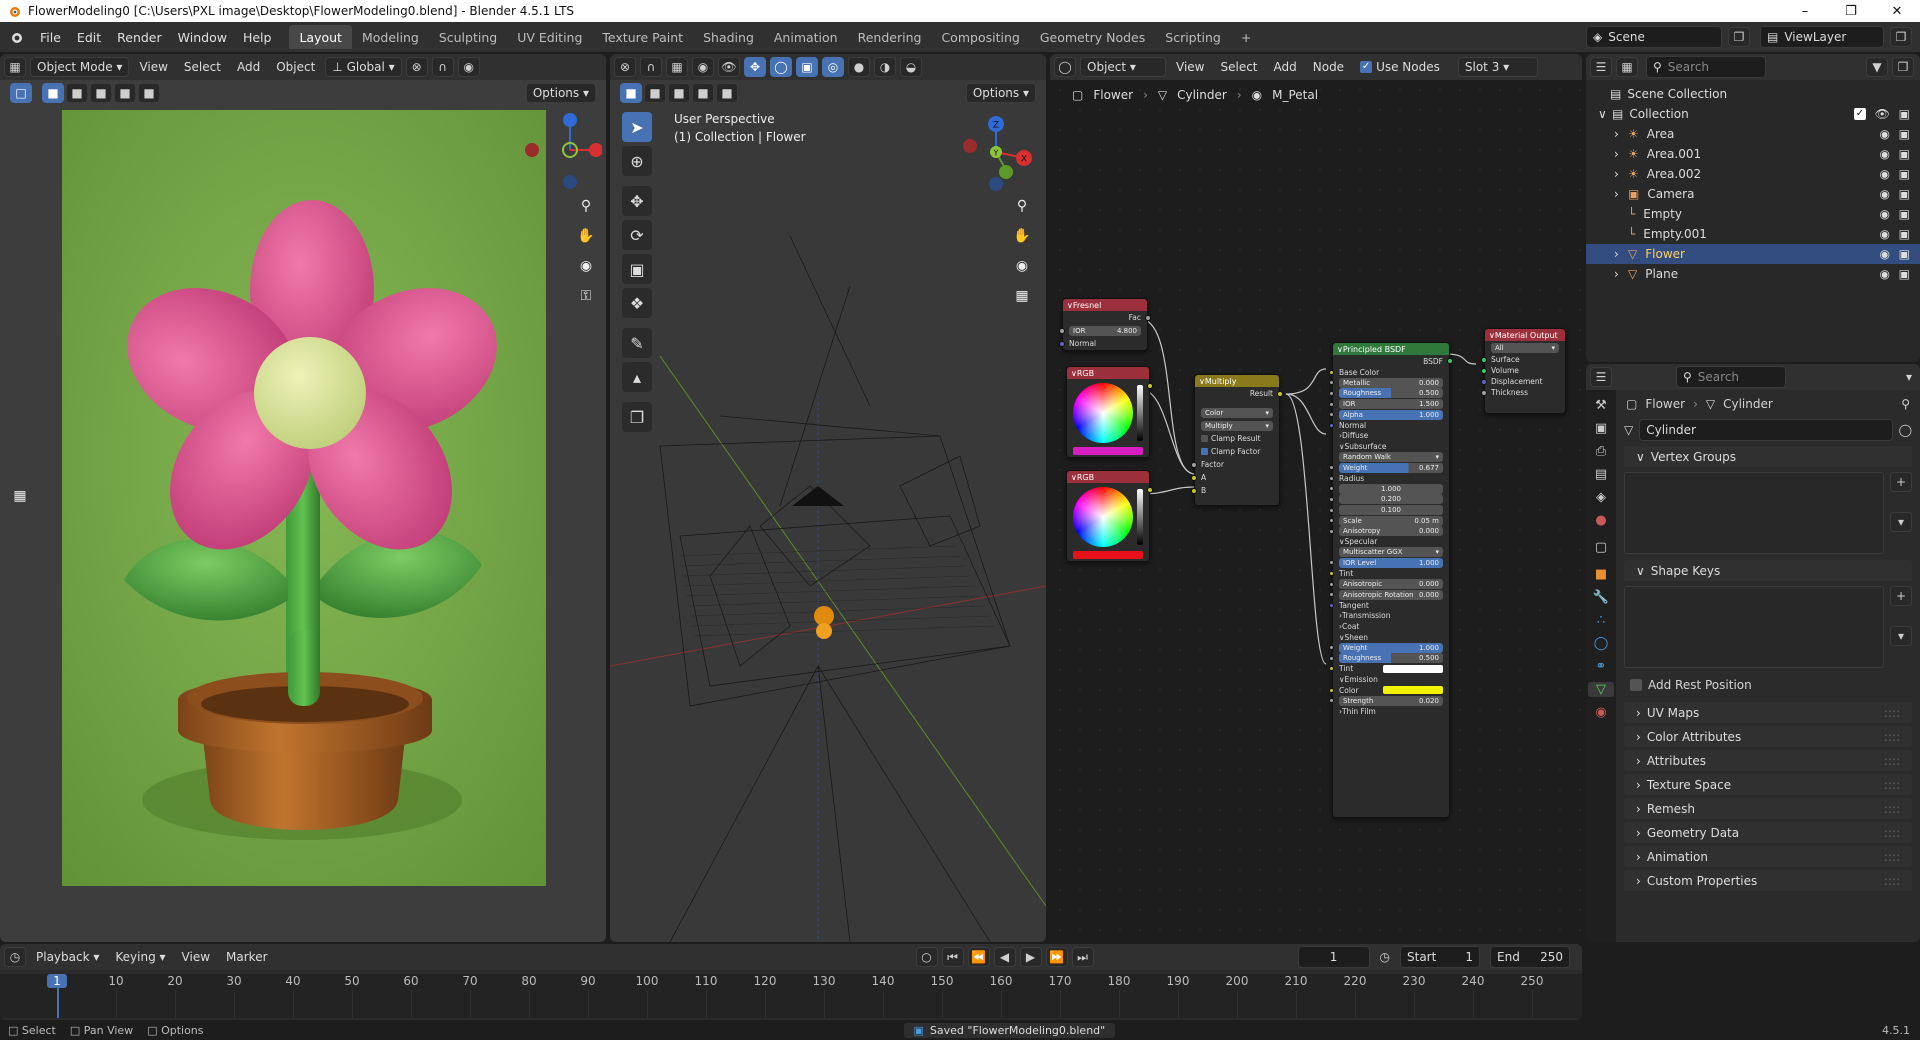 Image resolution: width=1920 pixels, height=1040 pixels. I want to click on annotate-tool-icon: ✎, so click(637, 343).